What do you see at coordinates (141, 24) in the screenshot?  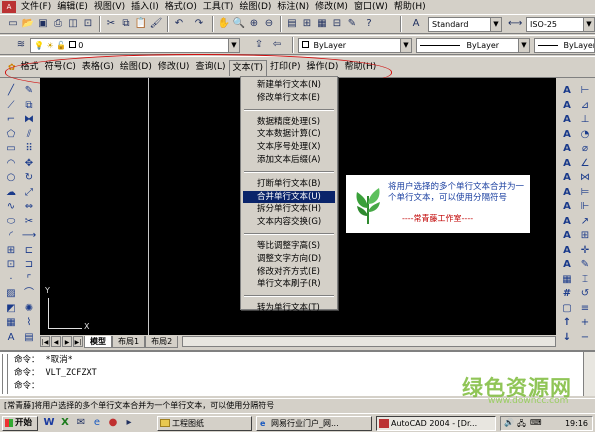 I see `paste-icon: 📋` at bounding box center [141, 24].